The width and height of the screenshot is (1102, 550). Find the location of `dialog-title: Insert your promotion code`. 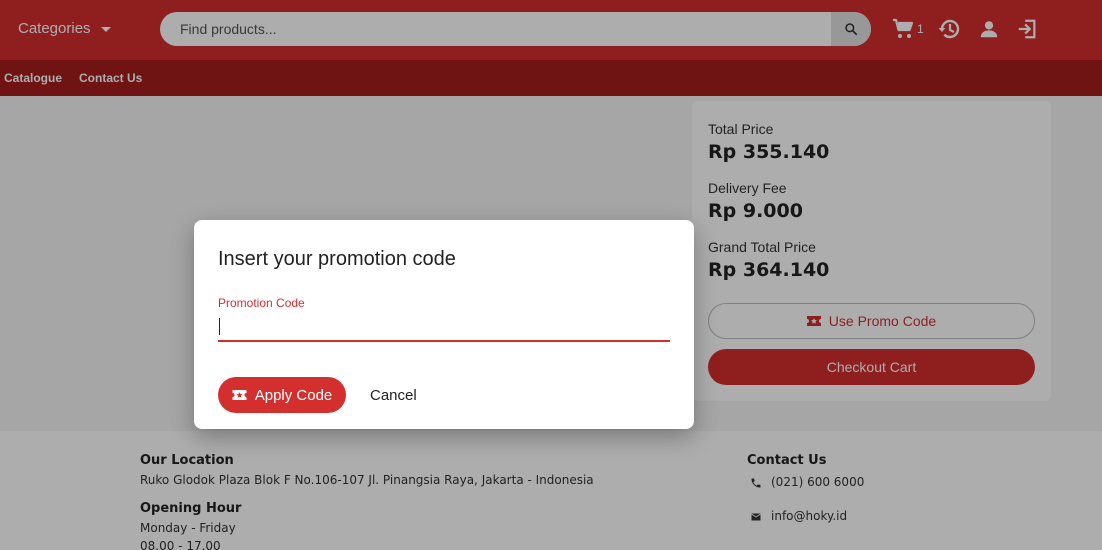

dialog-title: Insert your promotion code is located at coordinates (337, 259).